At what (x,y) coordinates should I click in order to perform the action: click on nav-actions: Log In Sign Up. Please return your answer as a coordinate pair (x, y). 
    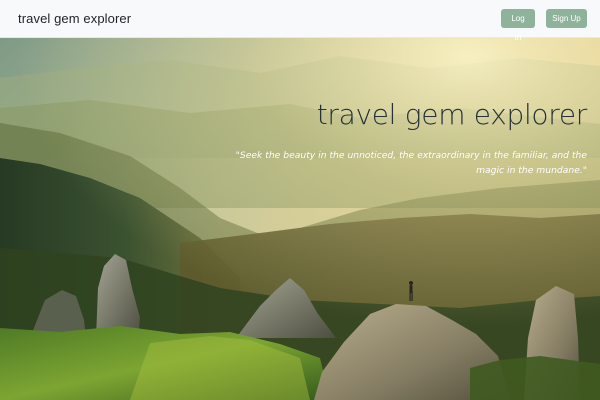
    Looking at the image, I should click on (544, 25).